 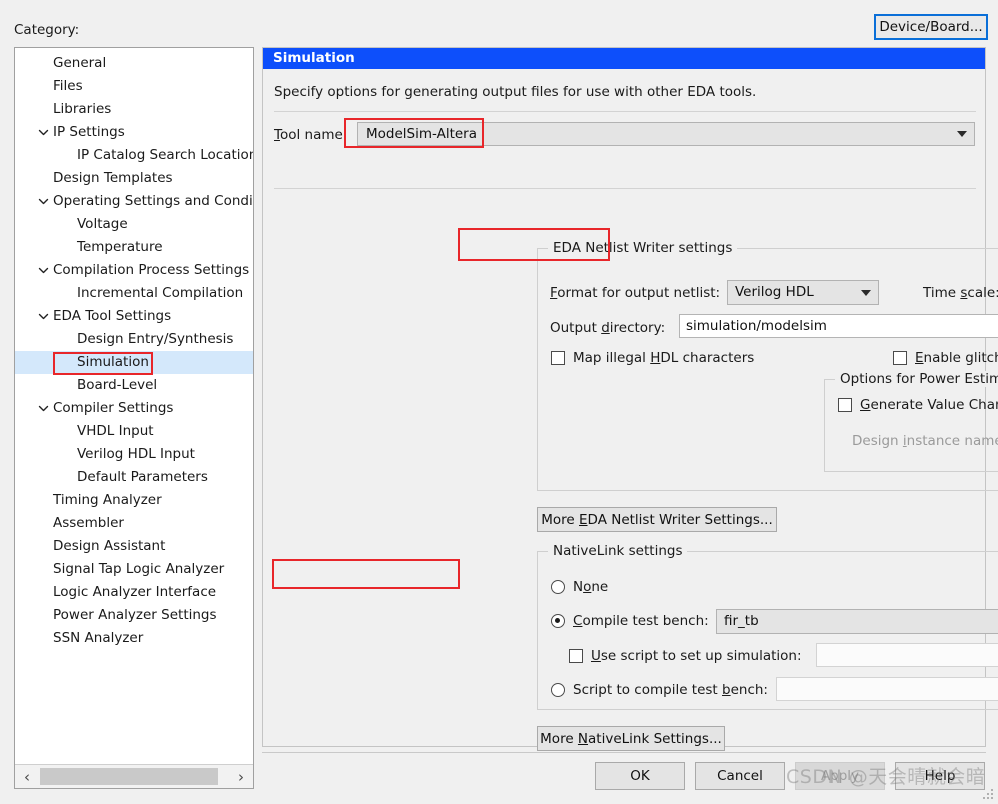 I want to click on tree-item-incremental-compilation: Incremental Compilation, so click(x=134, y=293).